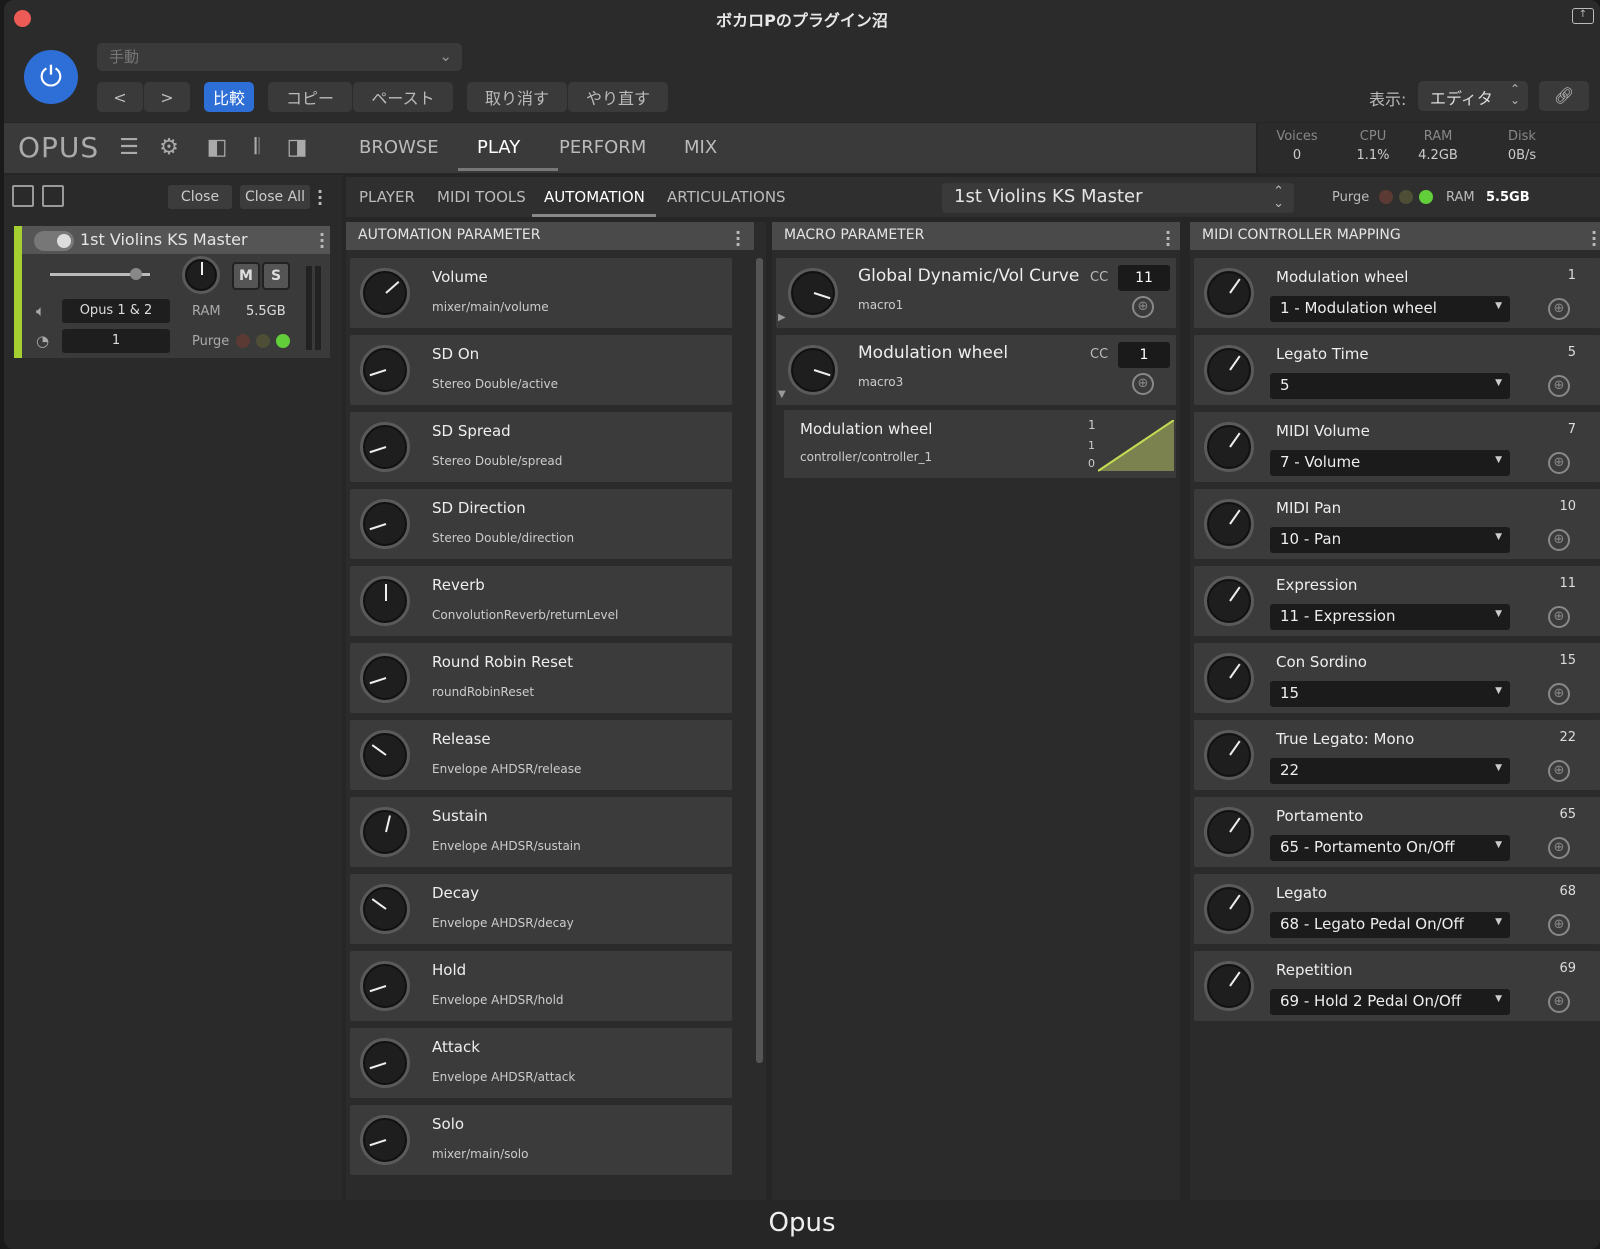 The image size is (1600, 1249). Describe the element at coordinates (1168, 239) in the screenshot. I see `macro-menu-icon: · · ·` at that location.